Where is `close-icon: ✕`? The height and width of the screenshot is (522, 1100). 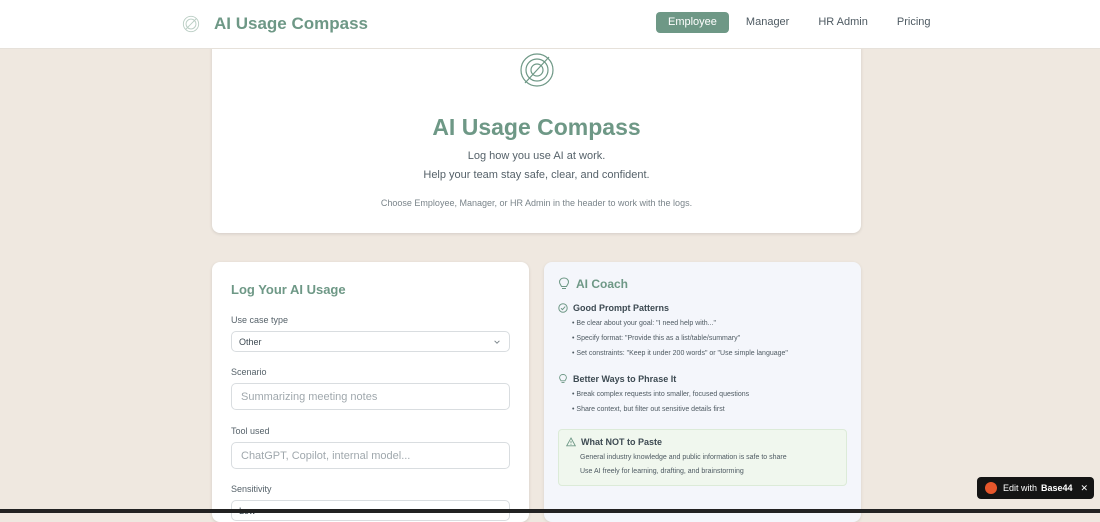
close-icon: ✕ is located at coordinates (1085, 488).